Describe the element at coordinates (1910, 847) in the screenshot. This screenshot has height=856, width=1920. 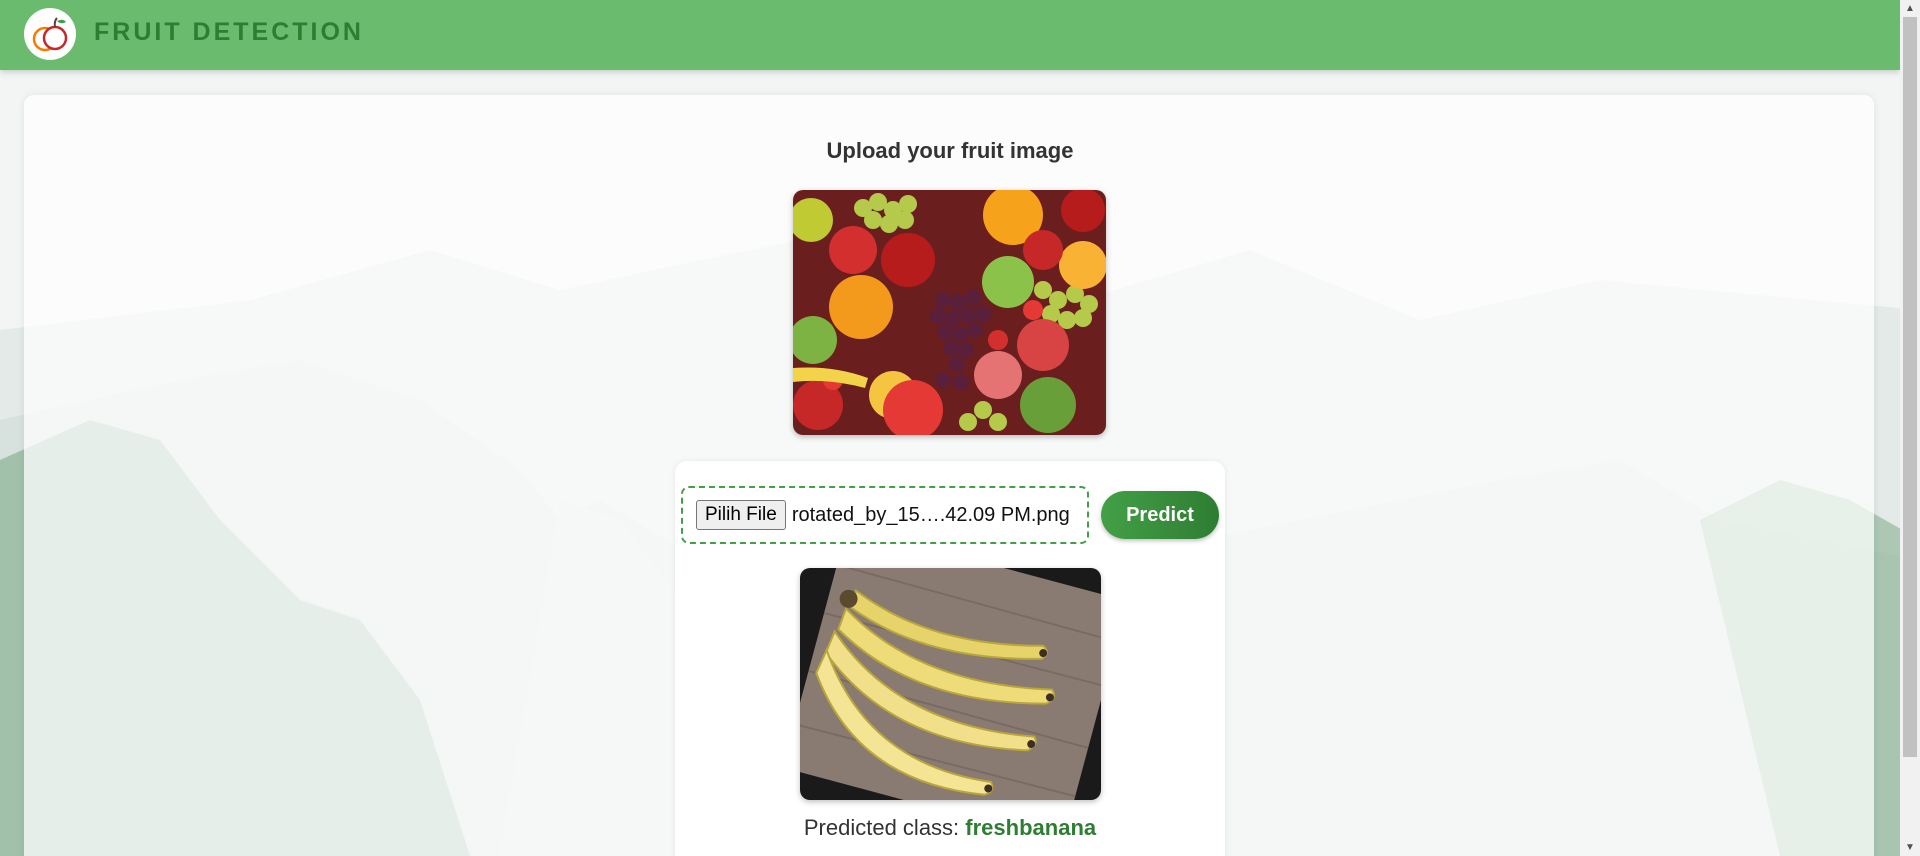
I see `scroll-down-arrow-icon: ▼` at that location.